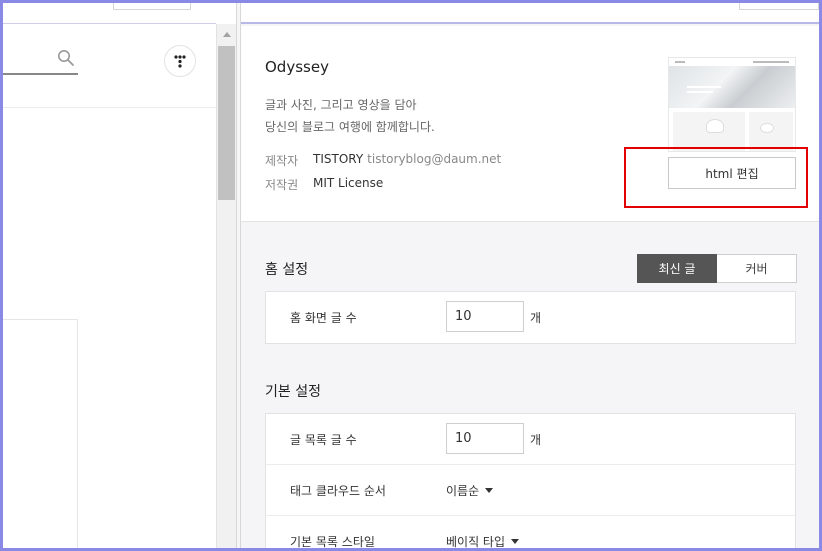 The image size is (822, 551). Describe the element at coordinates (530, 533) in the screenshot. I see `setting-row-list-style: 기본 목록 스타일 베이직 타입` at that location.